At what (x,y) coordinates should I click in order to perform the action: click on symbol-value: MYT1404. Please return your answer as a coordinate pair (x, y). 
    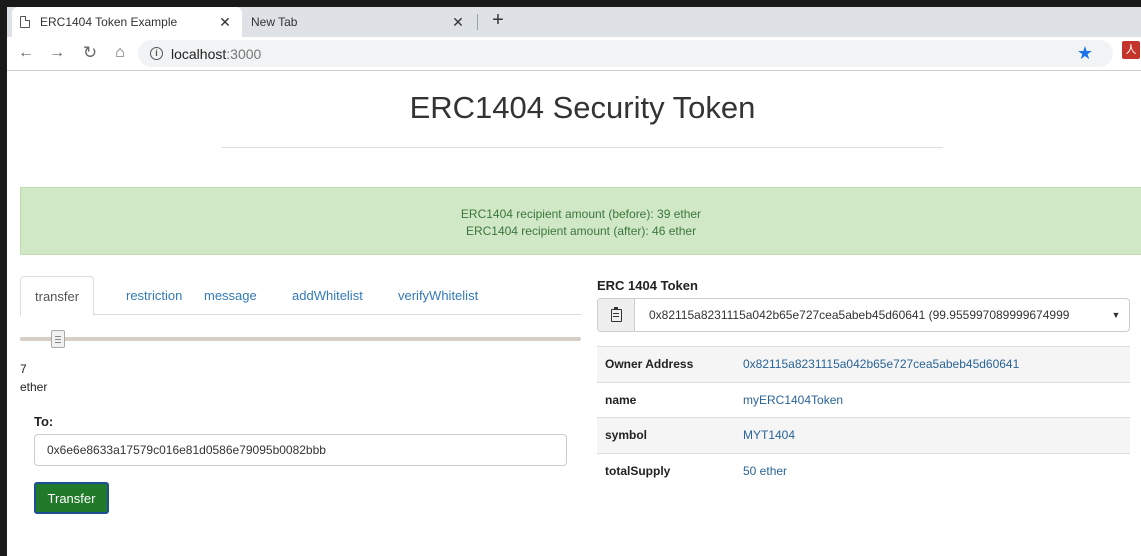
    Looking at the image, I should click on (932, 435).